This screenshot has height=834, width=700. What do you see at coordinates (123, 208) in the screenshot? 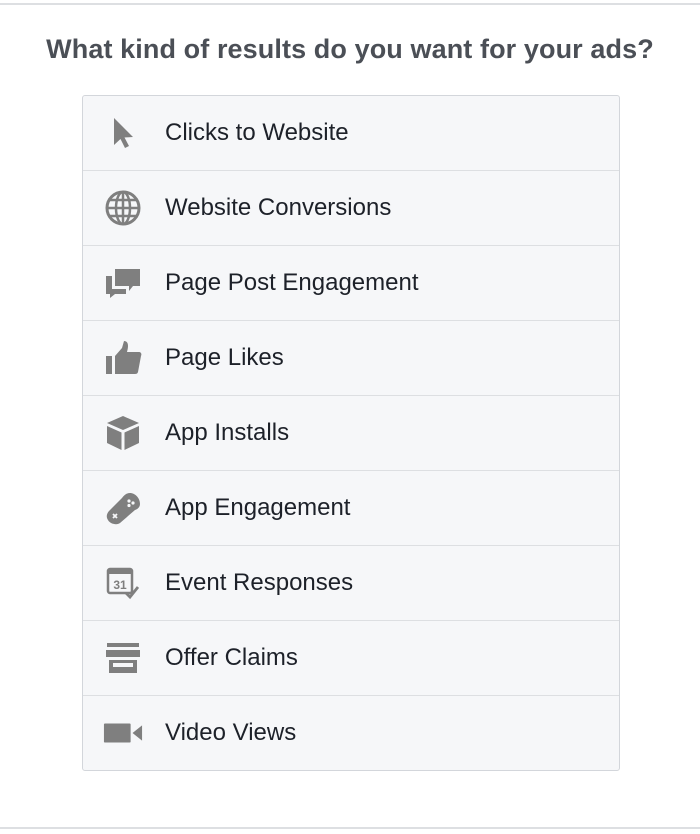
I see `globe-icon` at bounding box center [123, 208].